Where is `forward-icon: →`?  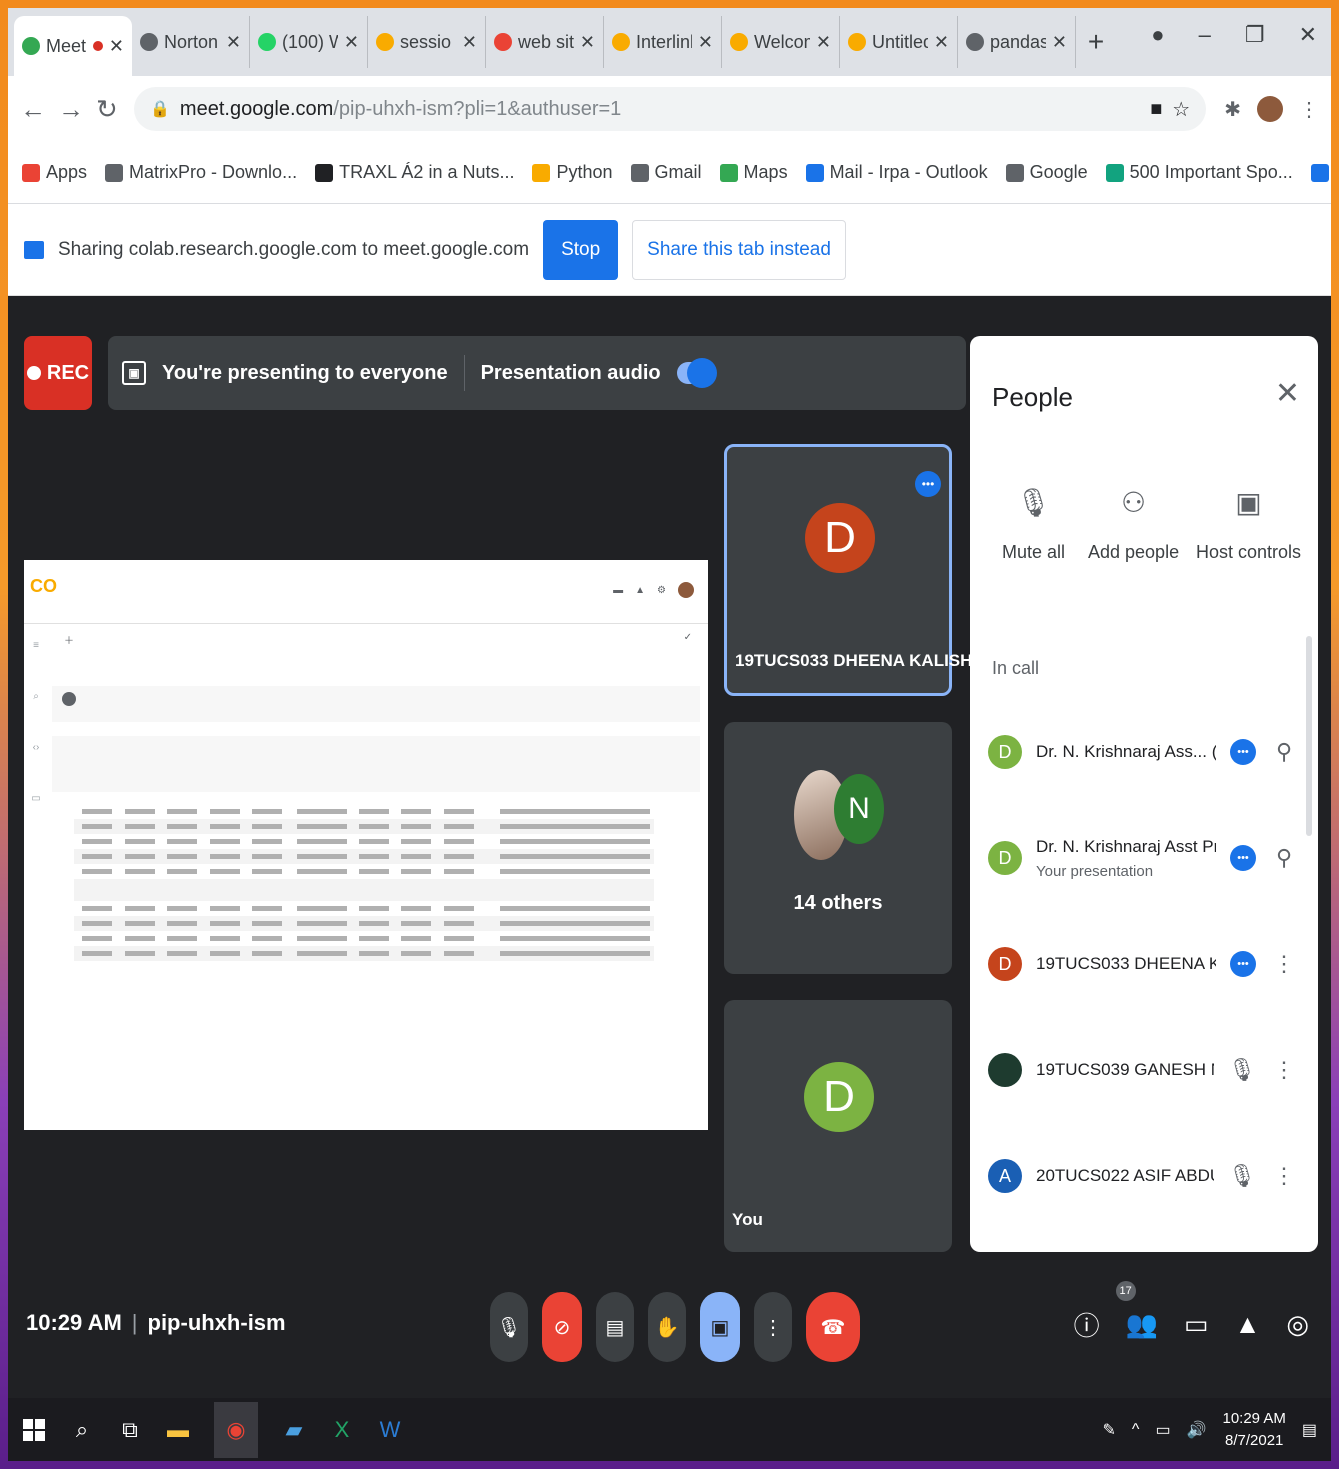
forward-icon: → is located at coordinates (71, 109).